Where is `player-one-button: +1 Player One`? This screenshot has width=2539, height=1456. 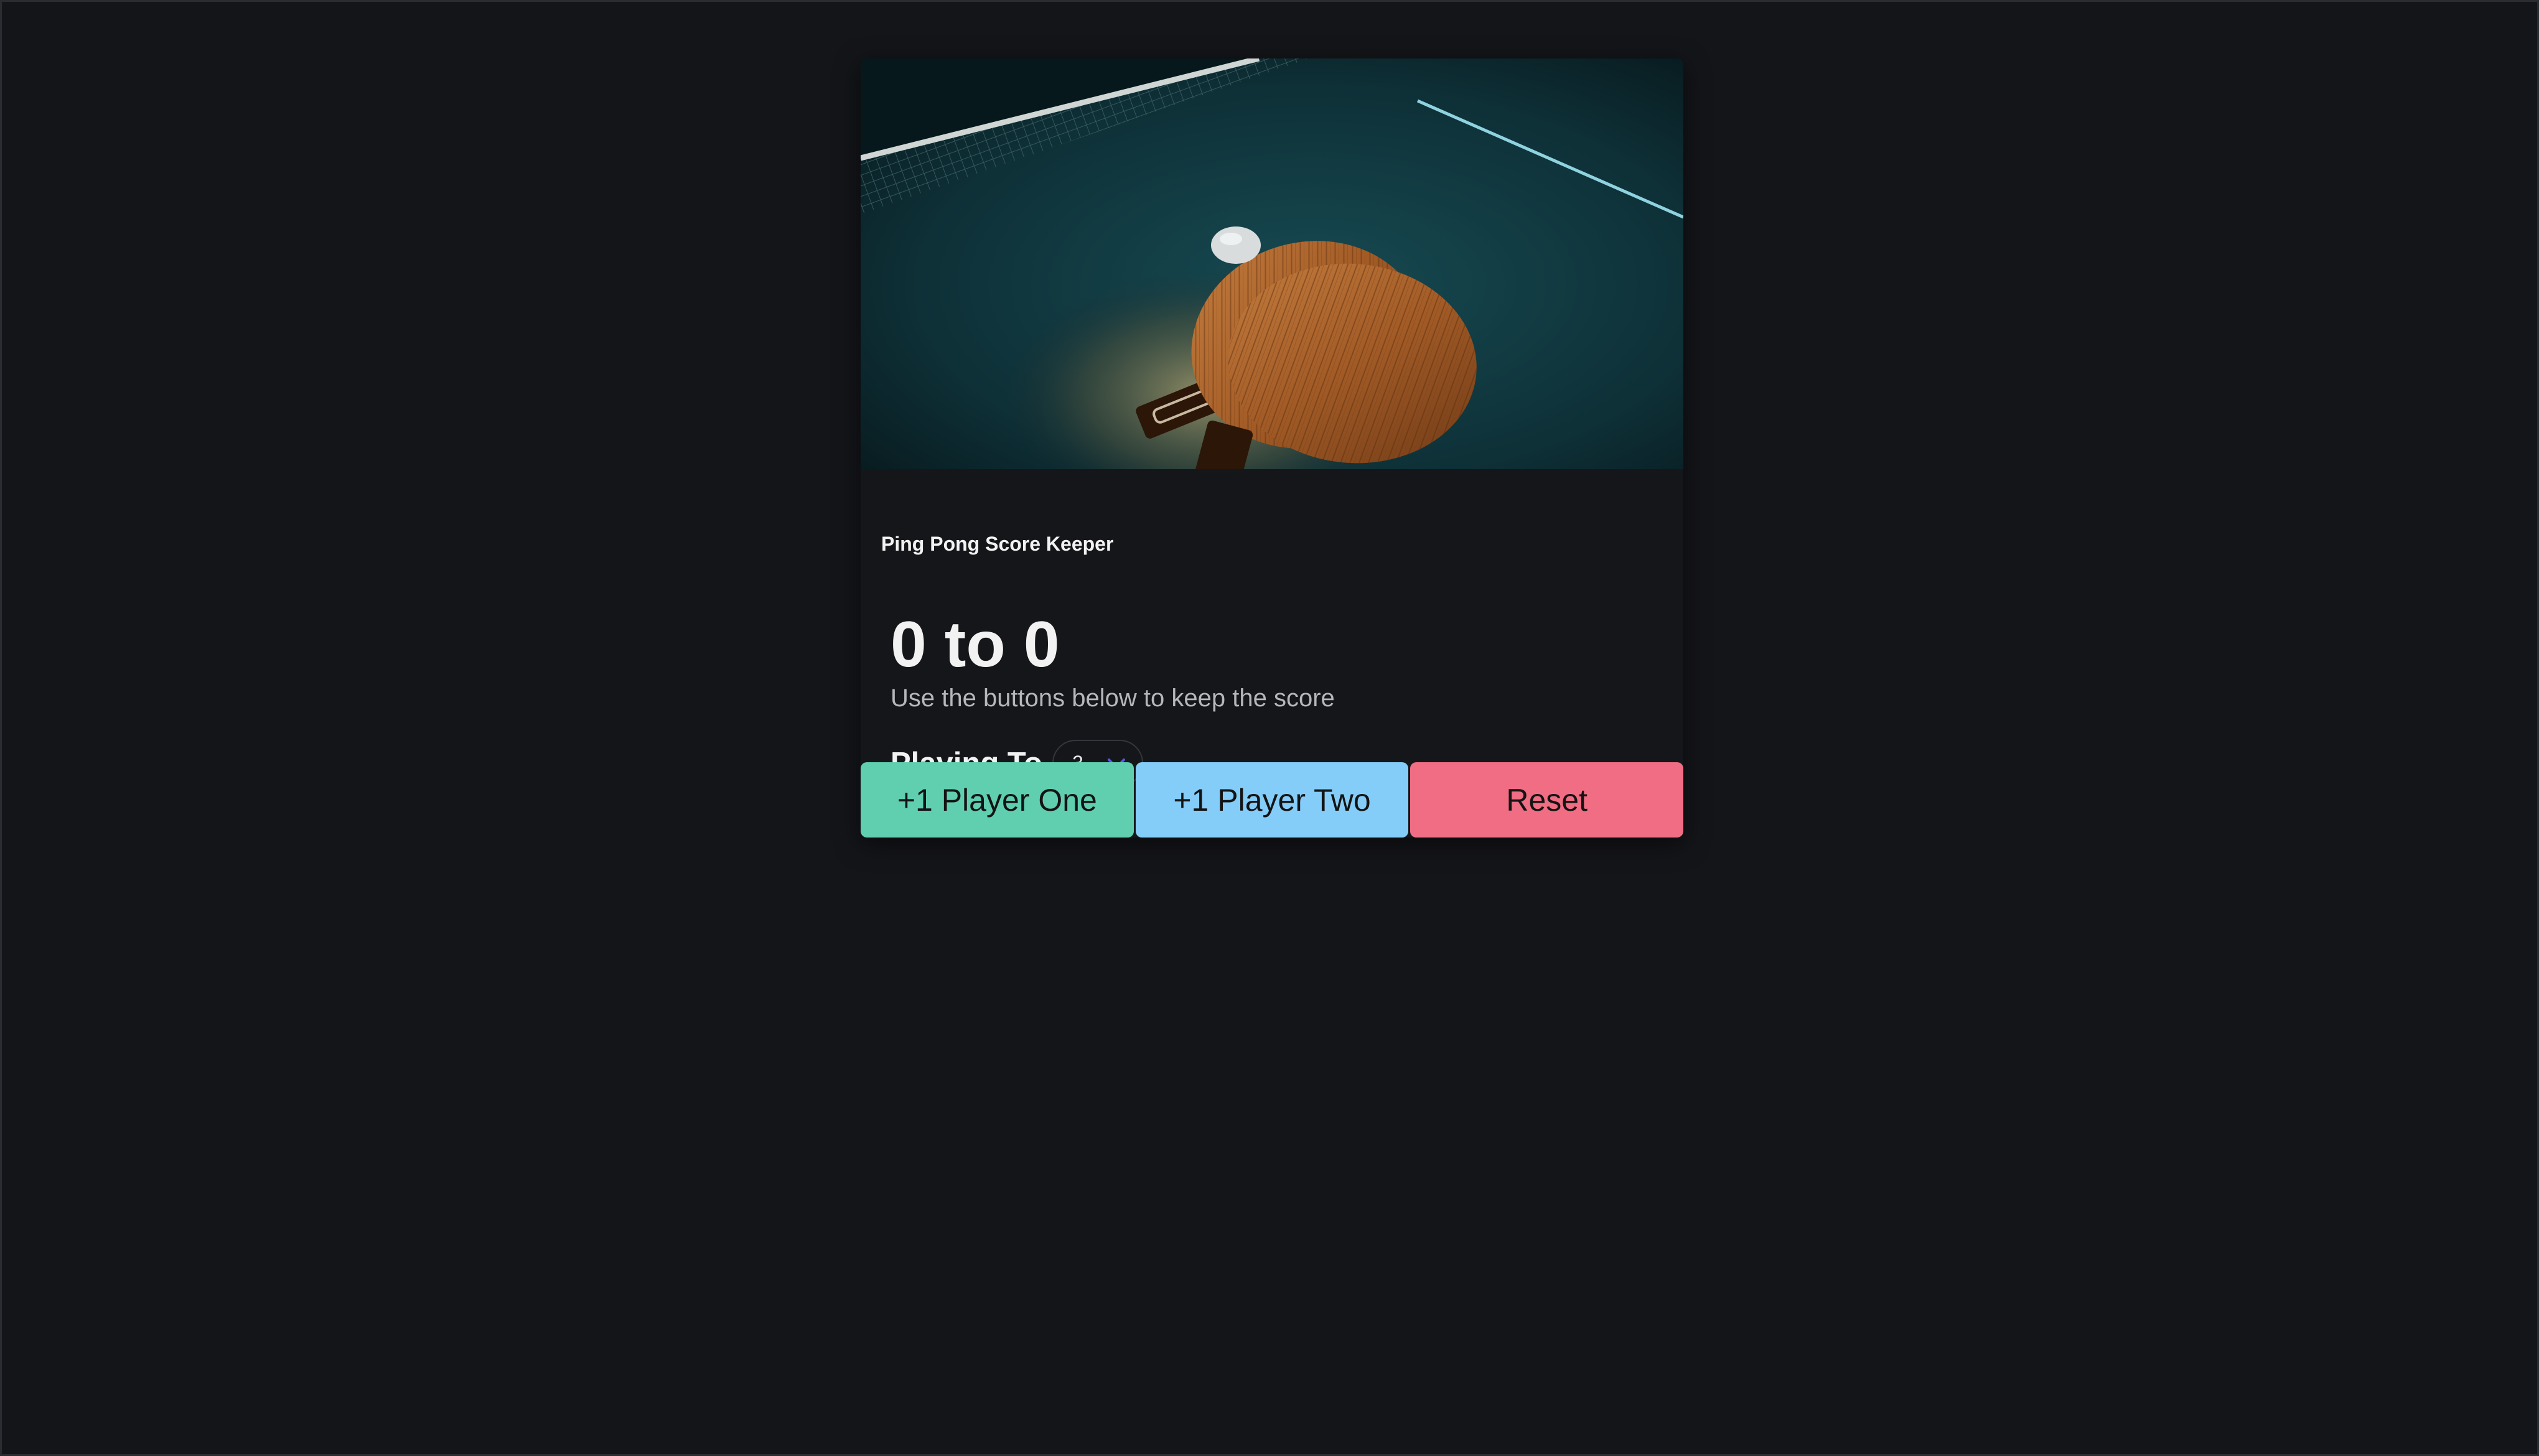
player-one-button: +1 Player One is located at coordinates (997, 800).